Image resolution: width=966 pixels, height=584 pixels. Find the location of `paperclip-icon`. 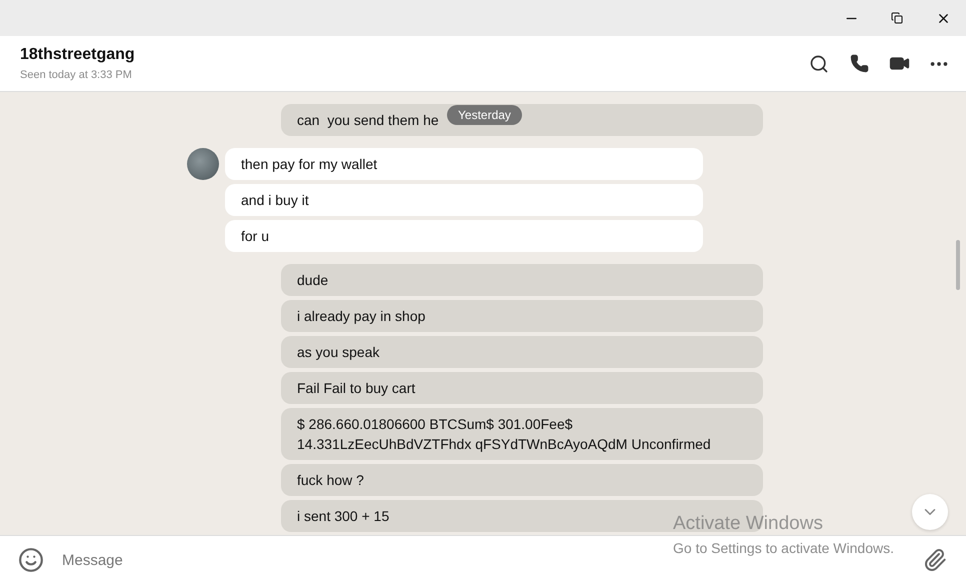

paperclip-icon is located at coordinates (935, 560).